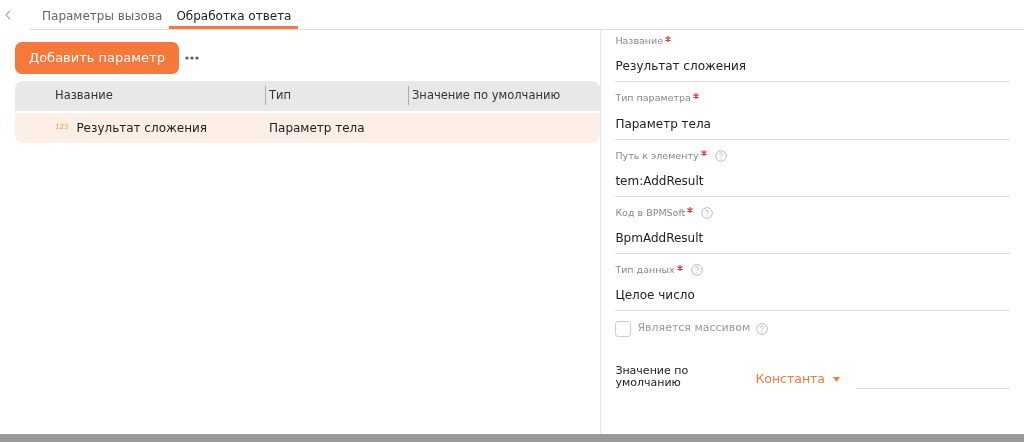  What do you see at coordinates (812, 239) in the screenshot?
I see `input-field: BpmAddResult` at bounding box center [812, 239].